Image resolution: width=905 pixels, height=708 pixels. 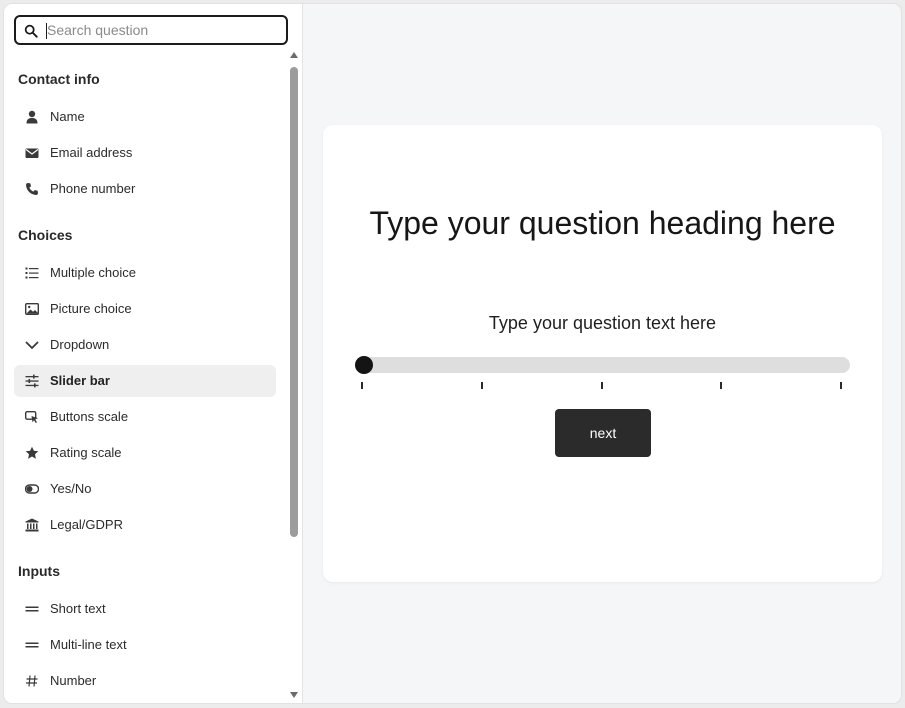 What do you see at coordinates (59, 79) in the screenshot?
I see `section-title-contact: Contact info` at bounding box center [59, 79].